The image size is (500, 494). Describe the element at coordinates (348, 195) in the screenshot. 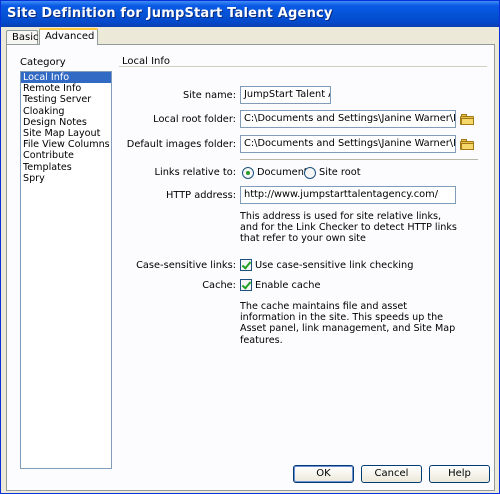

I see `http-address-input: http://www.jumpstarttalentagency.com/` at that location.